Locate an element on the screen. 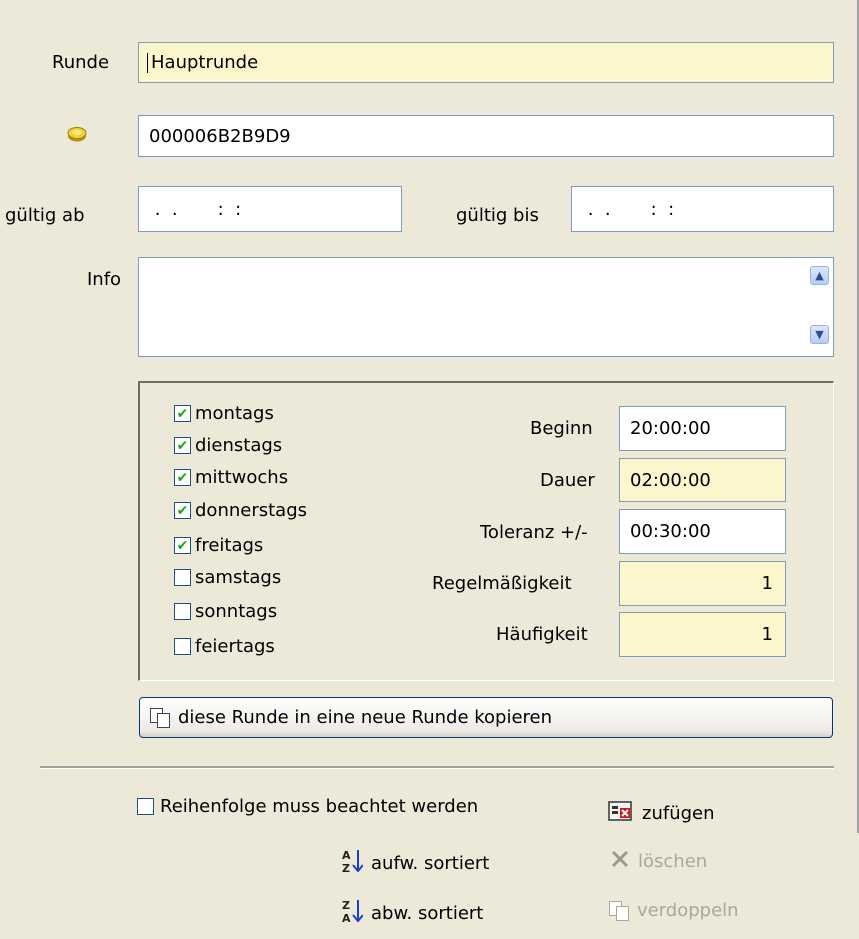  duplicate-button: verdoppeln is located at coordinates (674, 910).